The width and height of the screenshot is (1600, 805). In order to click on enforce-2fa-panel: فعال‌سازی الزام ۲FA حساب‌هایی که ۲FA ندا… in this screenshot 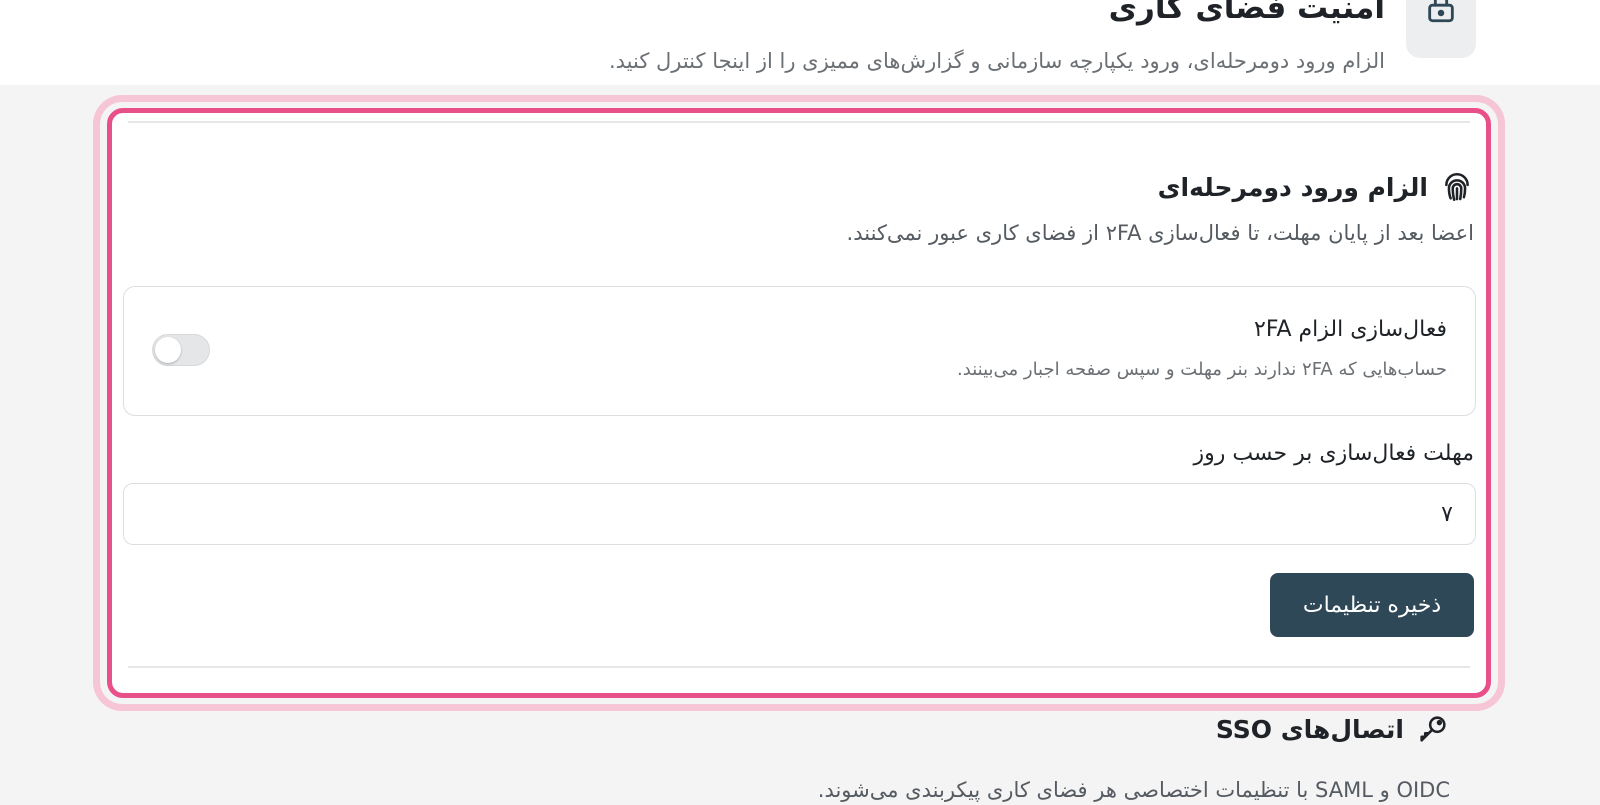, I will do `click(799, 351)`.